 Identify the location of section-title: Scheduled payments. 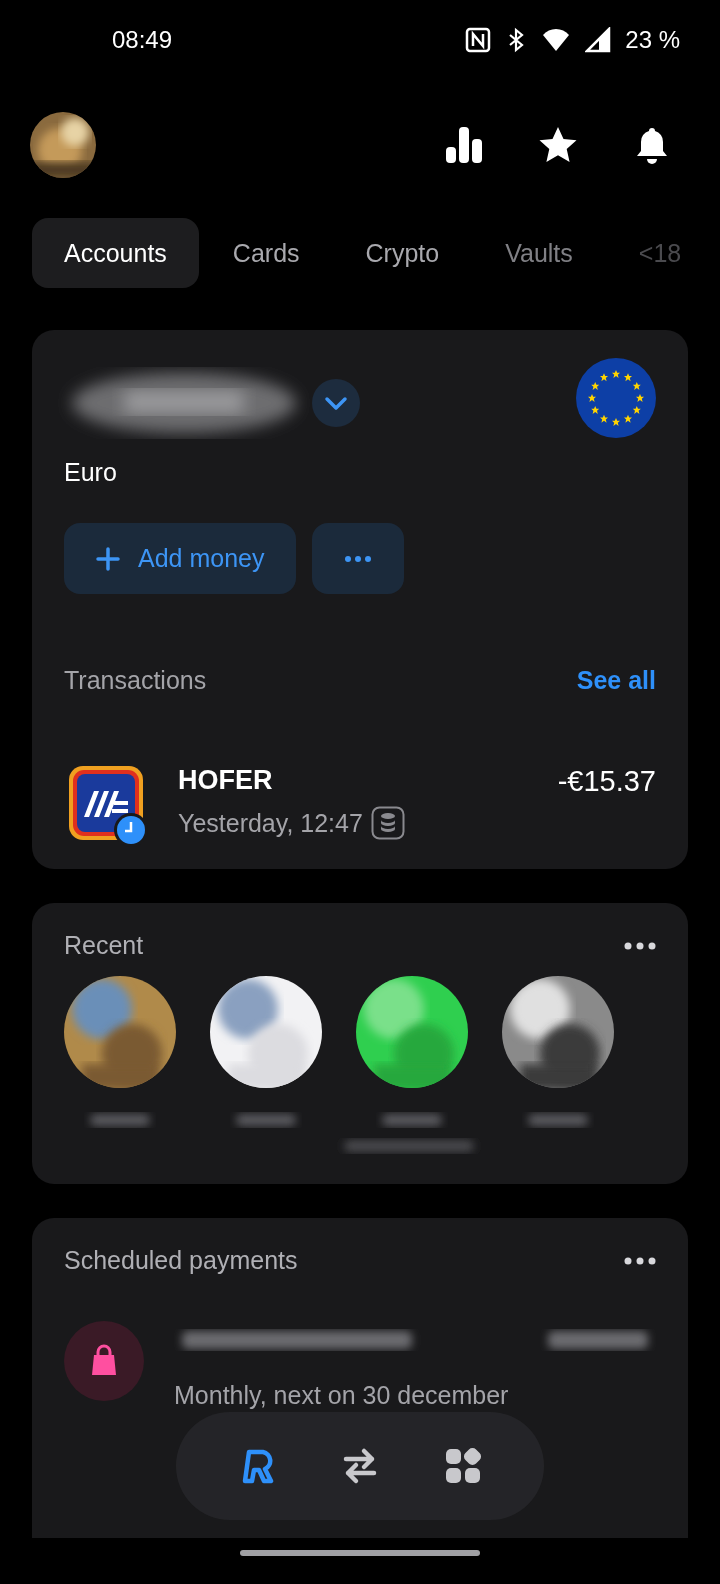
(181, 1260).